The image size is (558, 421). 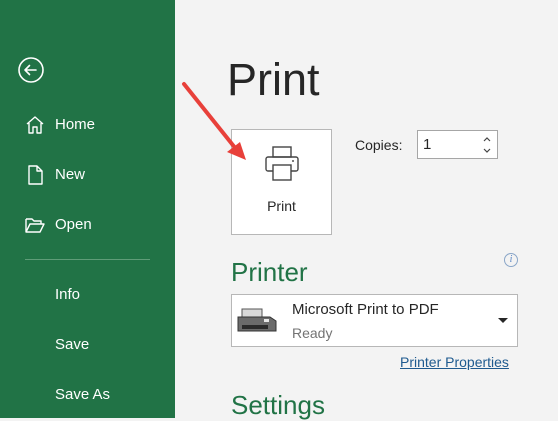 What do you see at coordinates (487, 139) in the screenshot?
I see `chevron-up-icon` at bounding box center [487, 139].